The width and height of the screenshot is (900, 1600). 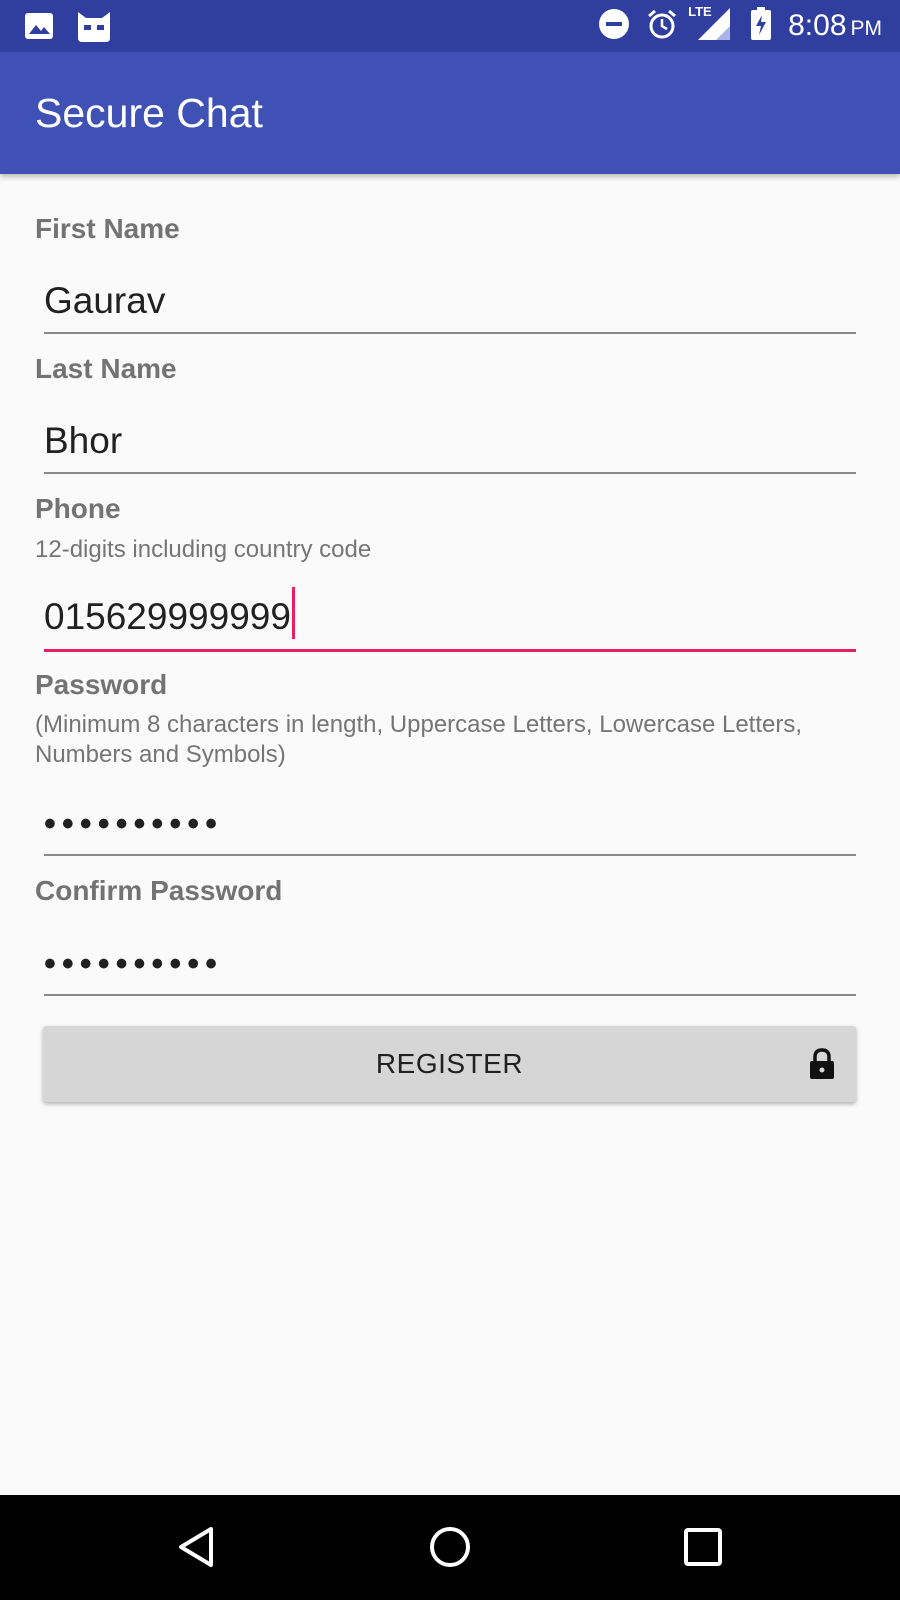 I want to click on text-cursor, so click(x=293, y=613).